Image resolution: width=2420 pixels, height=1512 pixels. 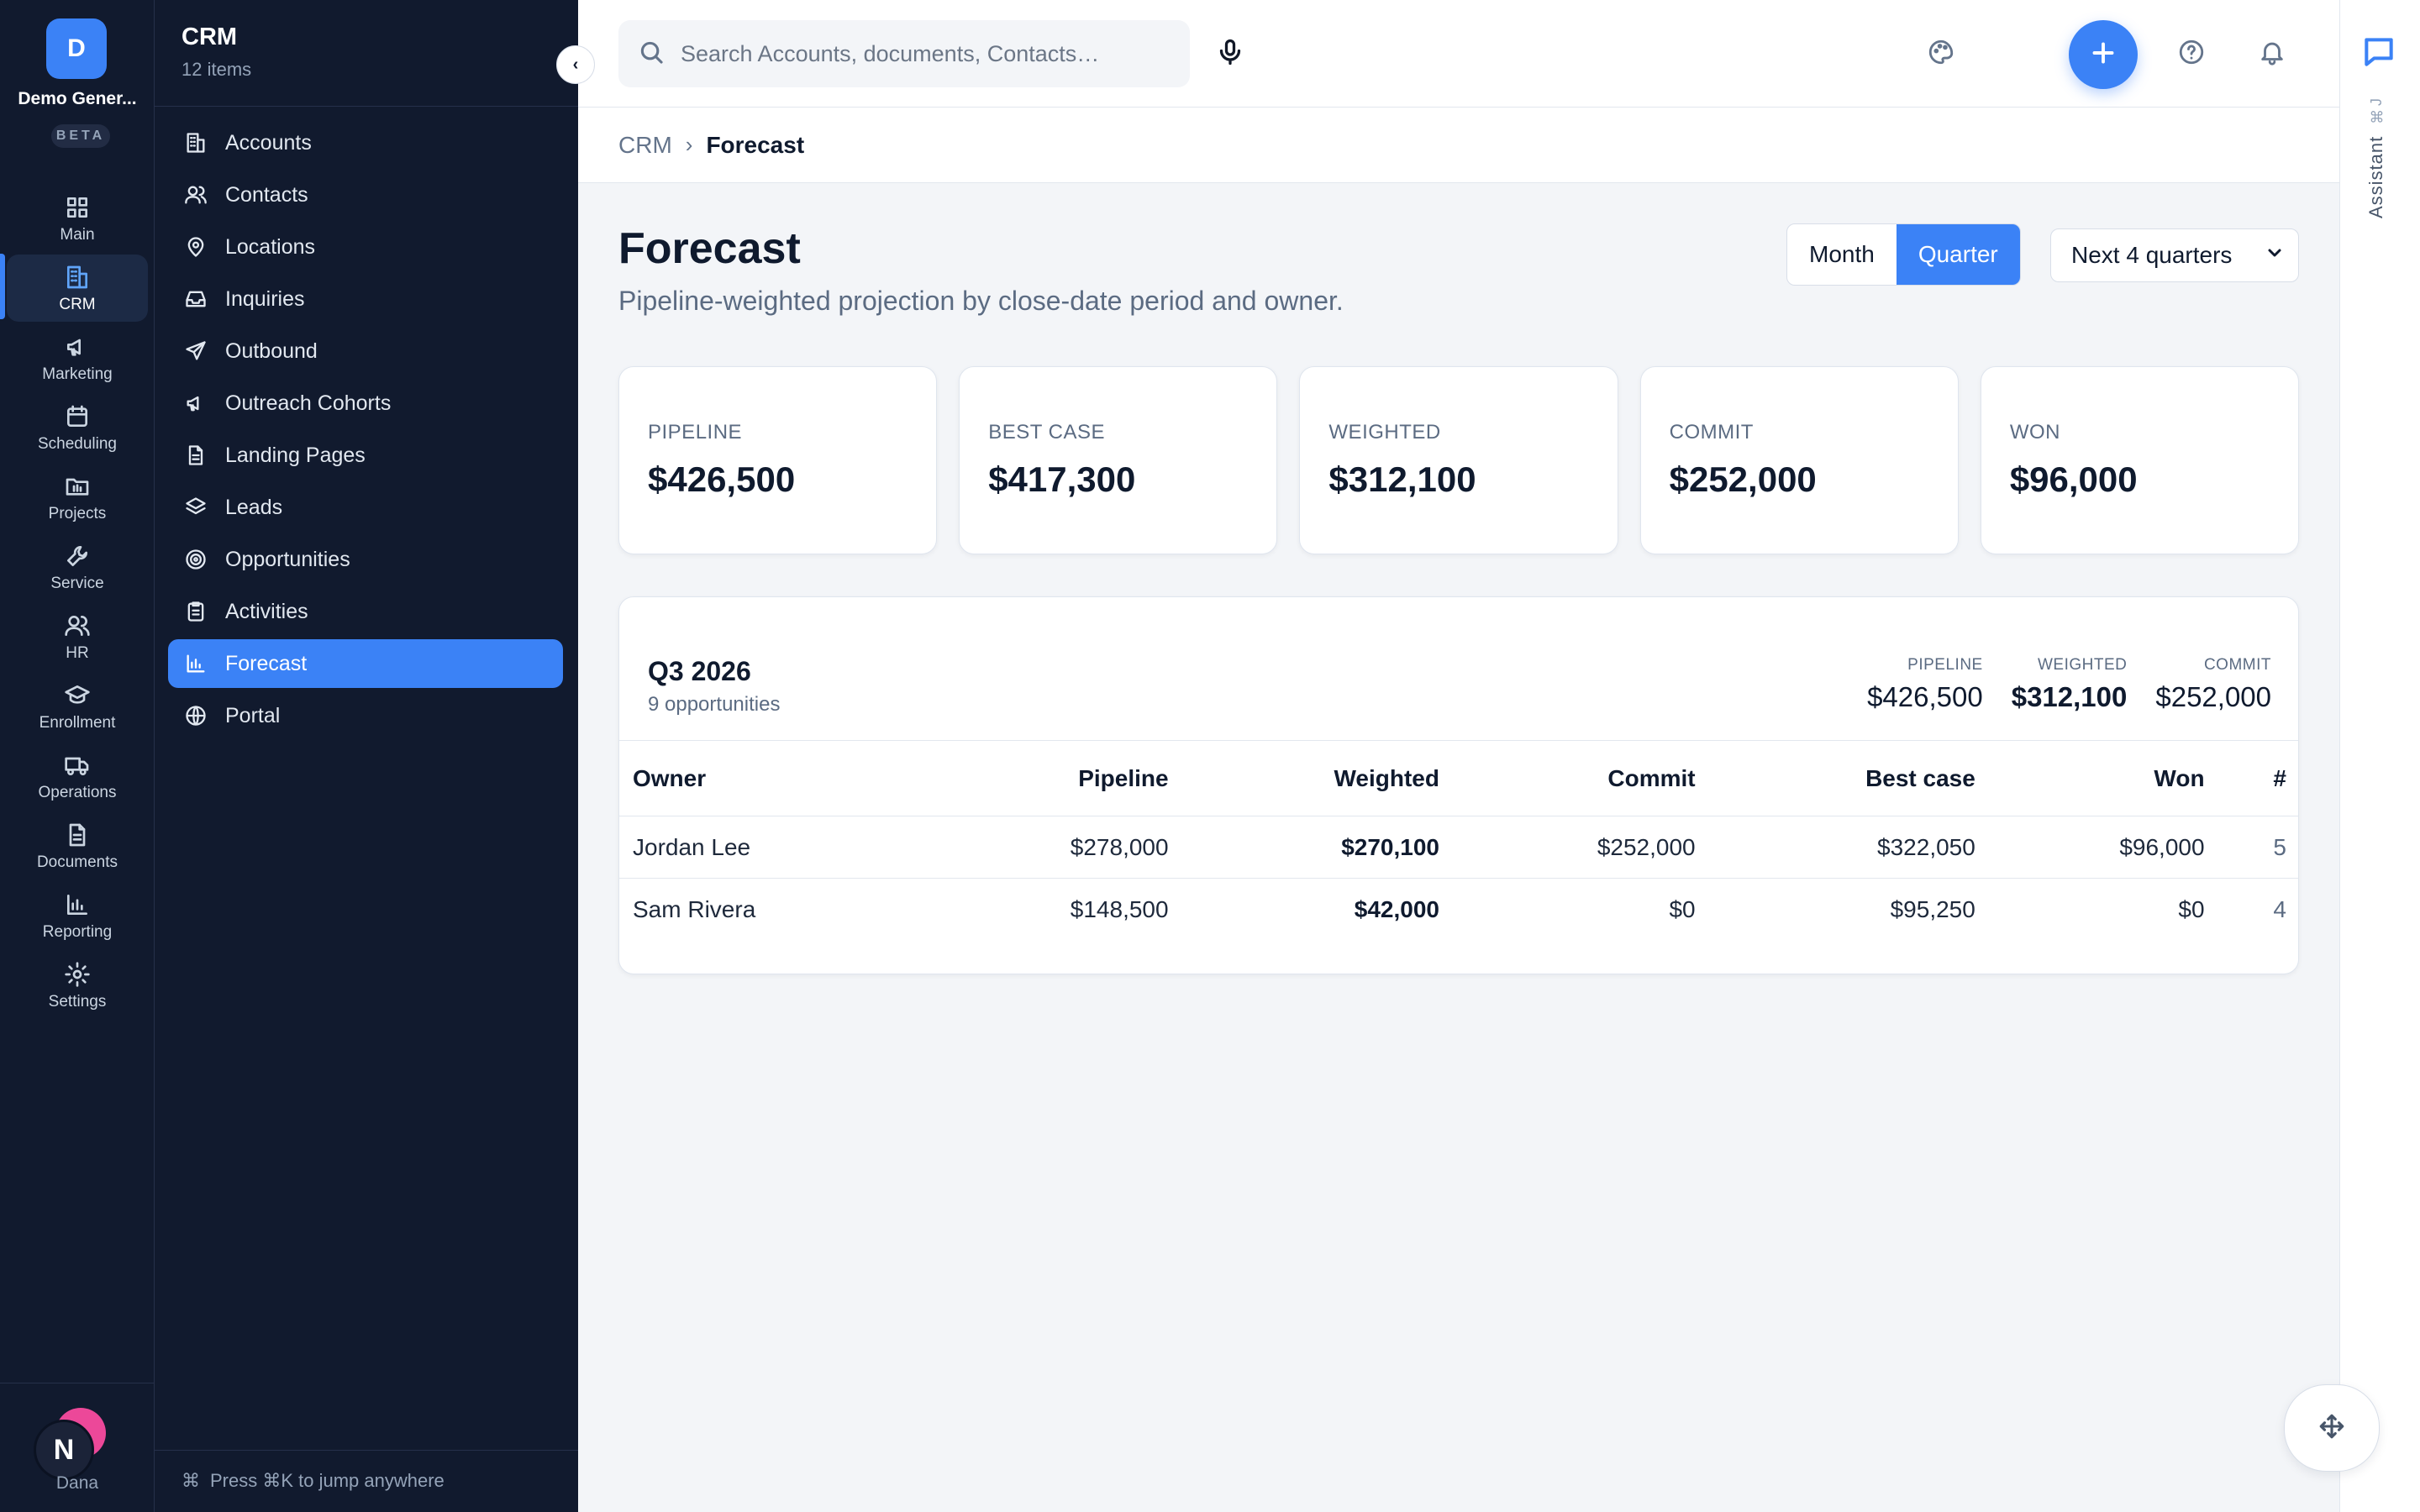 I want to click on notifications-button, so click(x=2272, y=54).